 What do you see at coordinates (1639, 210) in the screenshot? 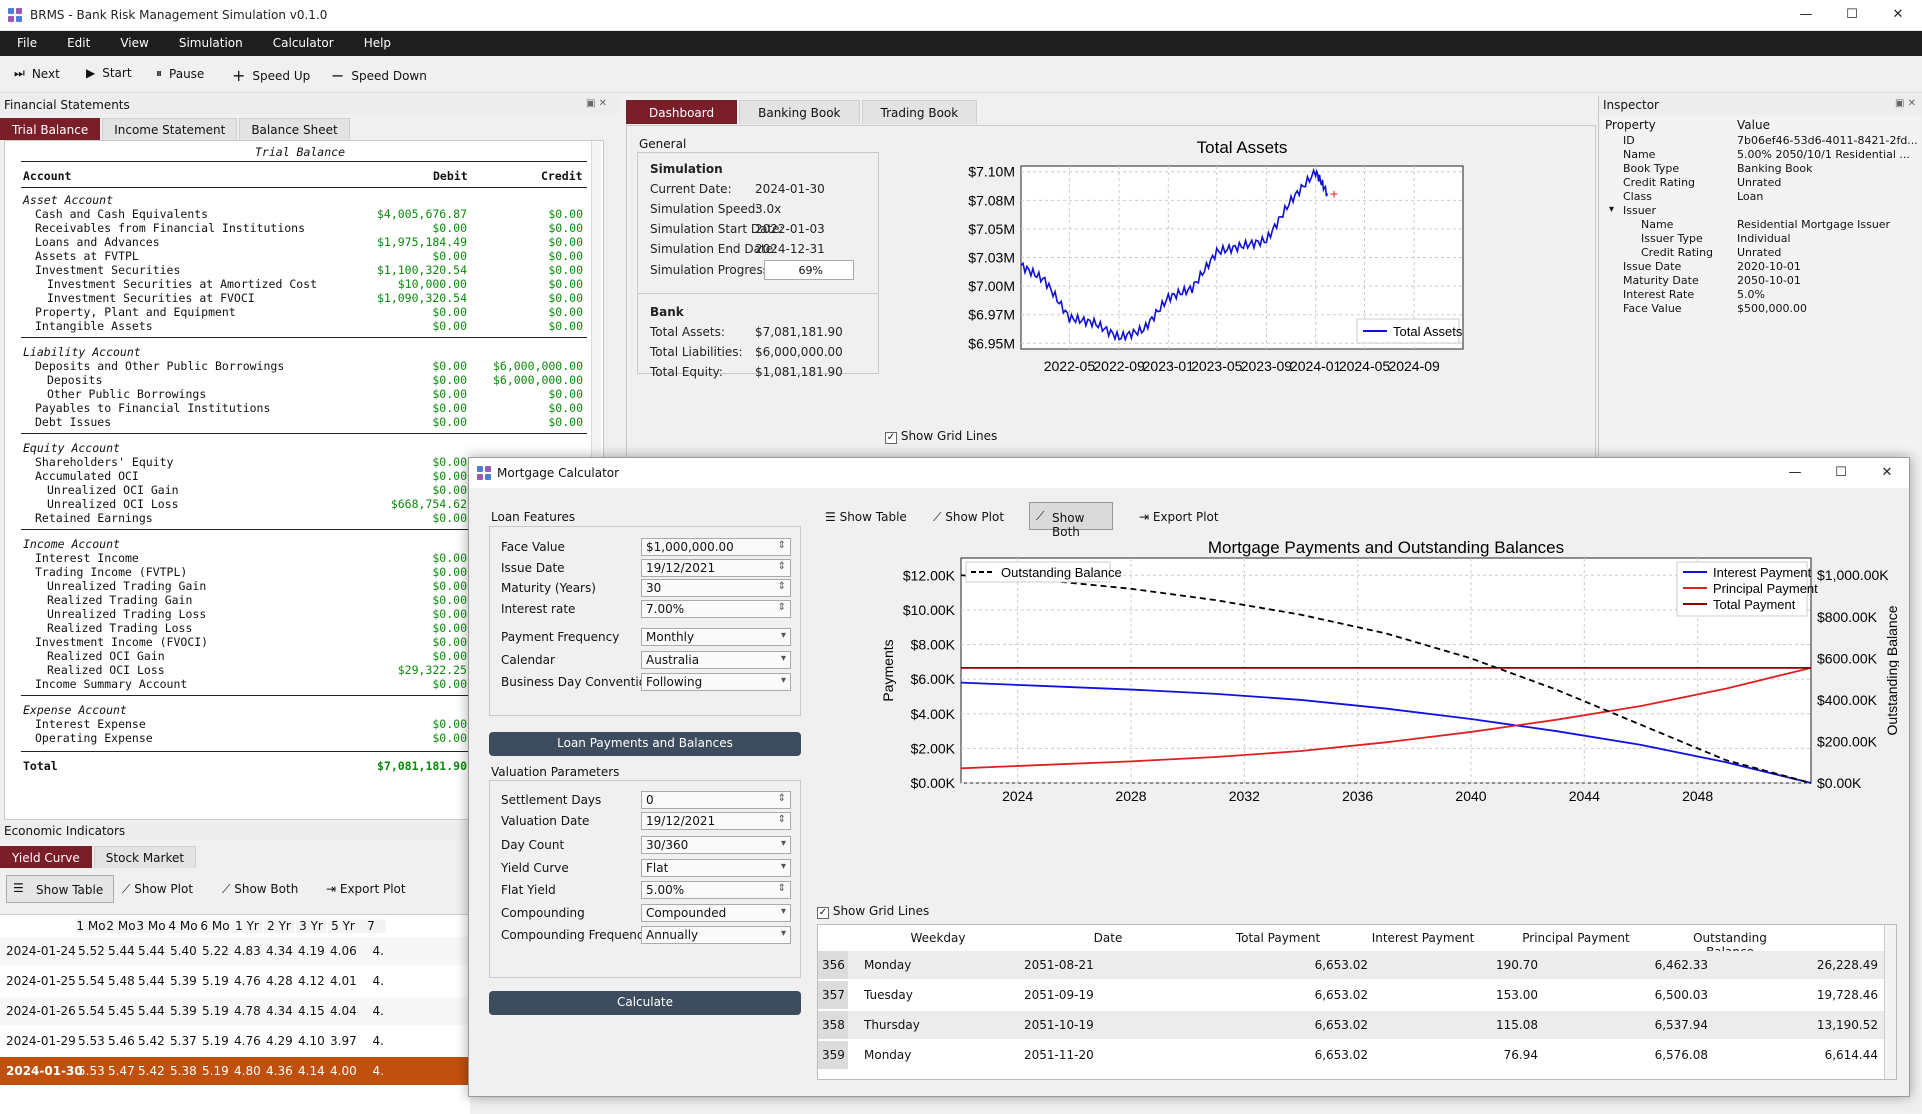
I see `inspector-property: Issuer` at bounding box center [1639, 210].